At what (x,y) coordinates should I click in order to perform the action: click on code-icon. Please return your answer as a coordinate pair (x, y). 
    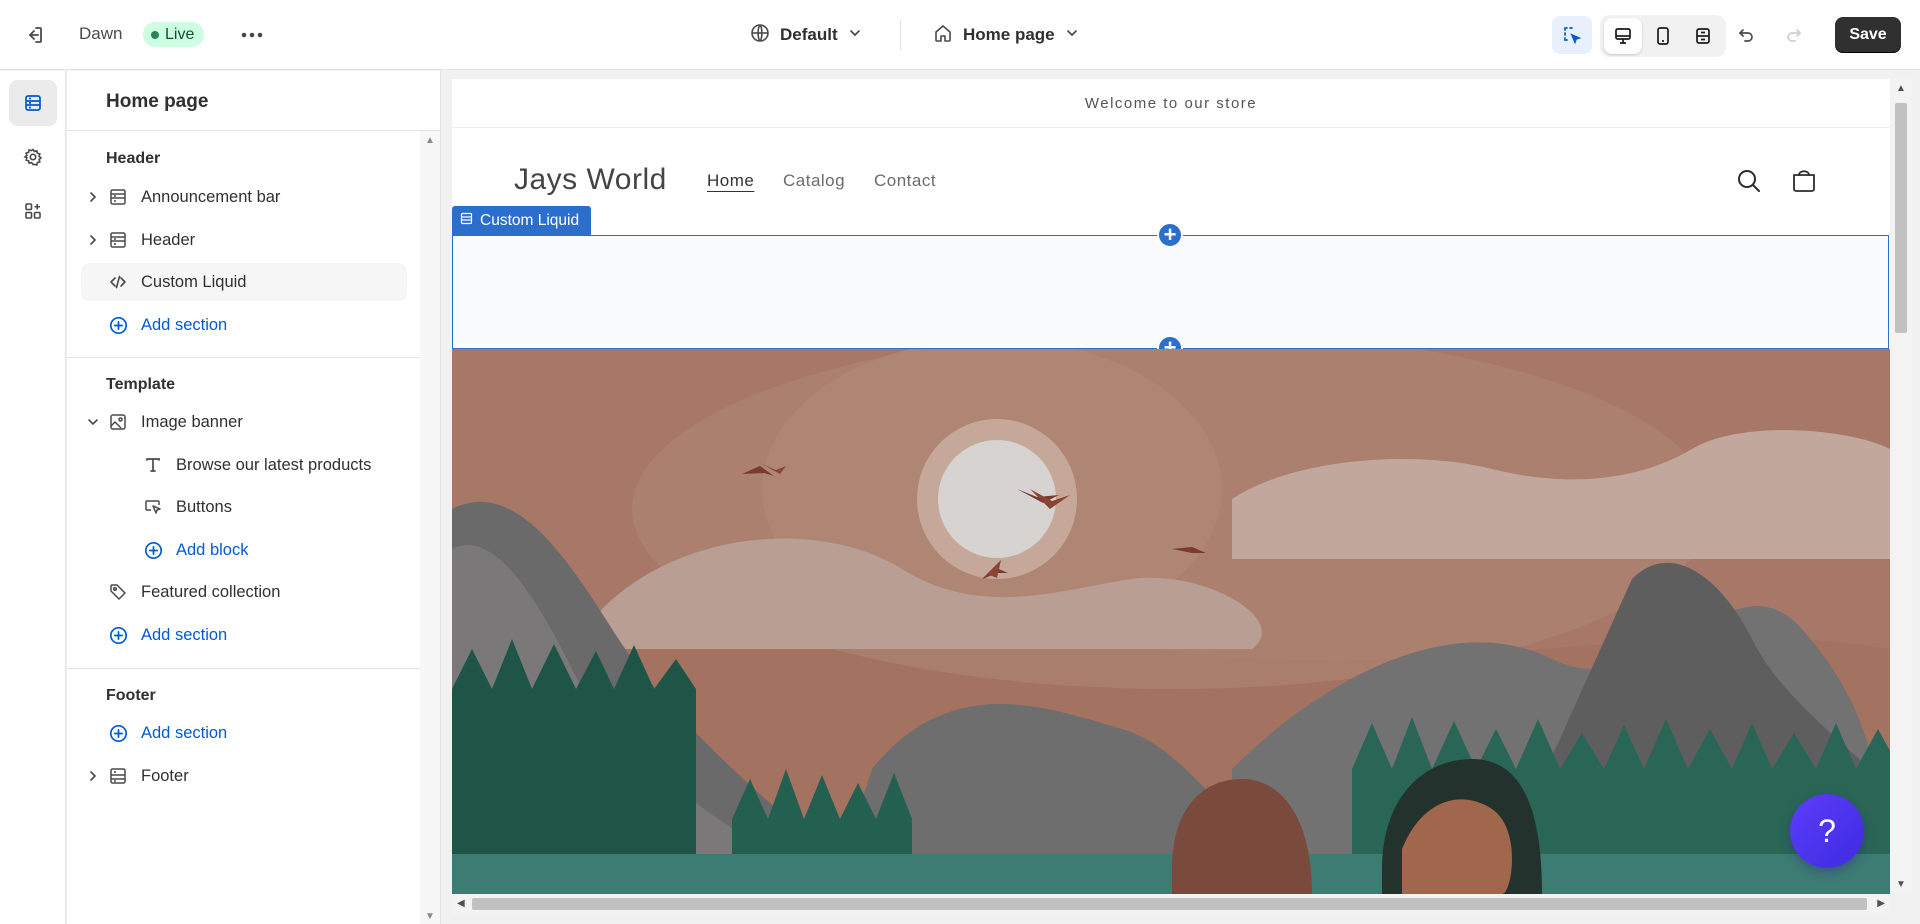
    Looking at the image, I should click on (118, 282).